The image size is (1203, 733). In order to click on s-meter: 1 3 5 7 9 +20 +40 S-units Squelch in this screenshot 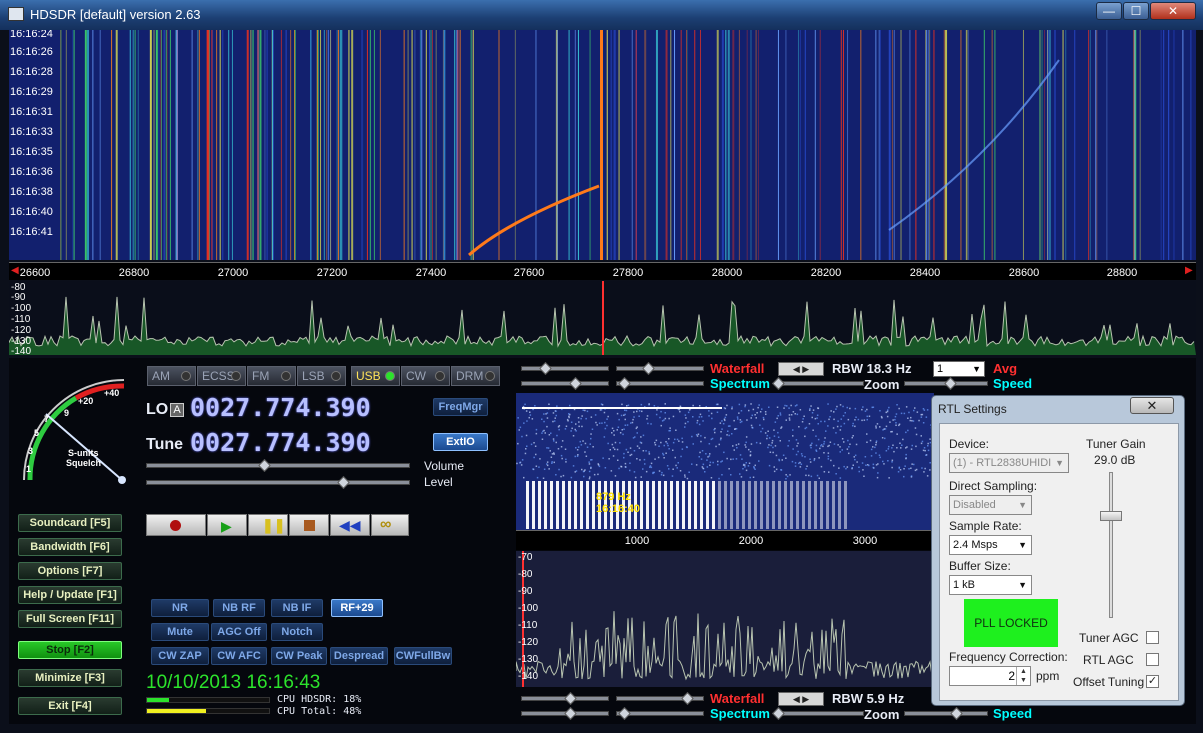, I will do `click(75, 429)`.